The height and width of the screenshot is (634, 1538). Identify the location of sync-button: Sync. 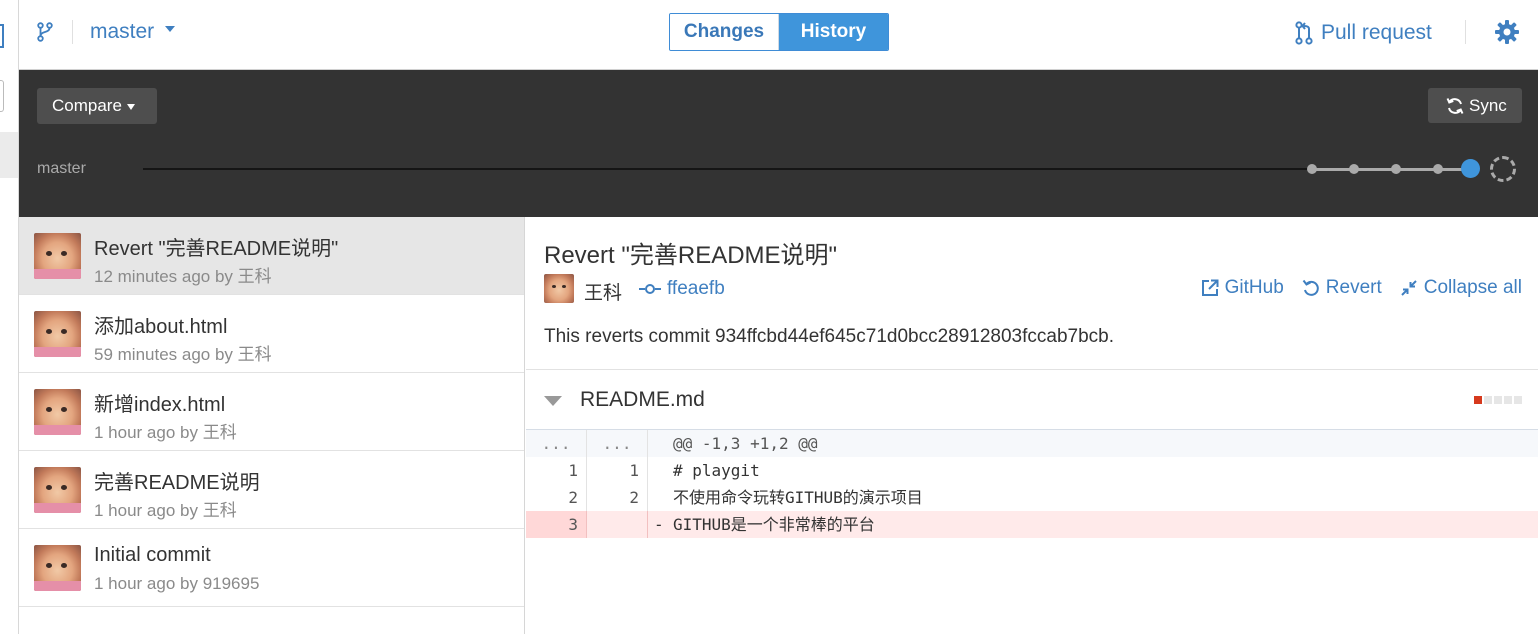
(1475, 105).